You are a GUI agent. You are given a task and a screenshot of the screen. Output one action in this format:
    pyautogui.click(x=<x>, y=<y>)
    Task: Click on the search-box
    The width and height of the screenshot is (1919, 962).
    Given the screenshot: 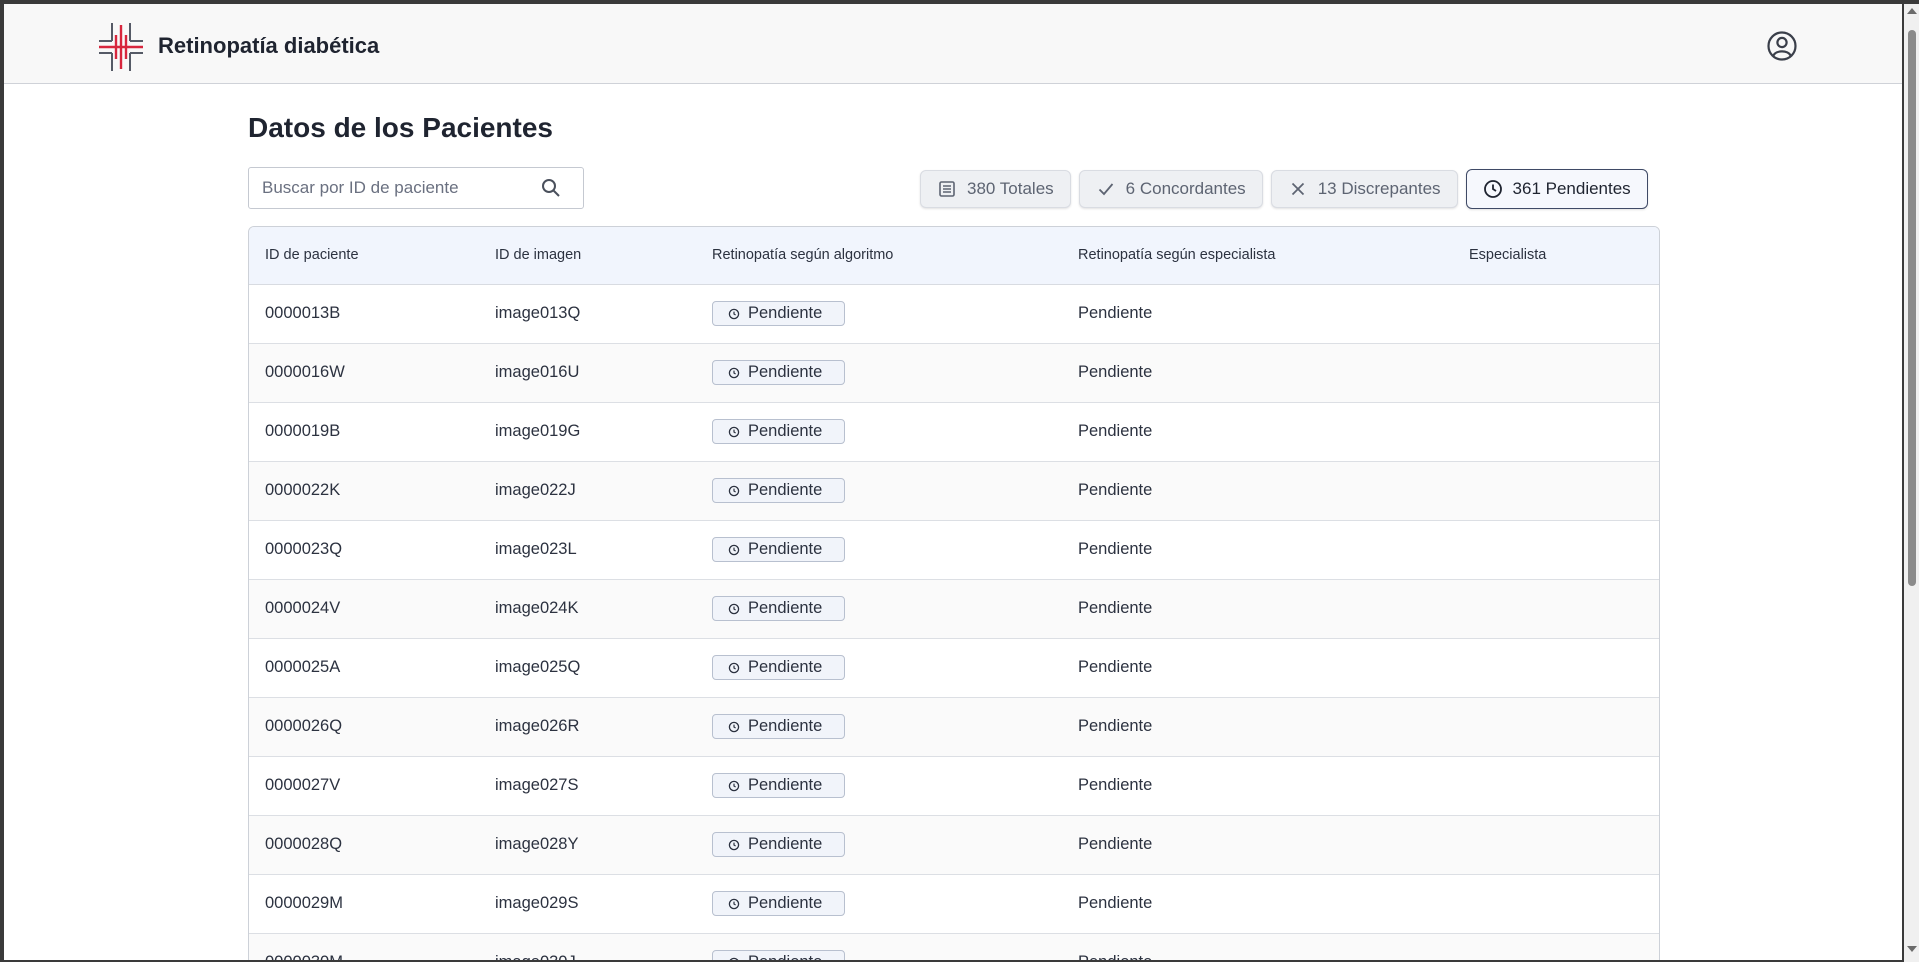 What is the action you would take?
    pyautogui.click(x=416, y=188)
    